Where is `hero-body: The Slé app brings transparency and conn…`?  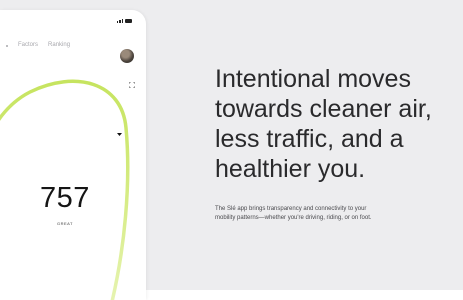 hero-body: The Slé app brings transparency and conn… is located at coordinates (293, 213).